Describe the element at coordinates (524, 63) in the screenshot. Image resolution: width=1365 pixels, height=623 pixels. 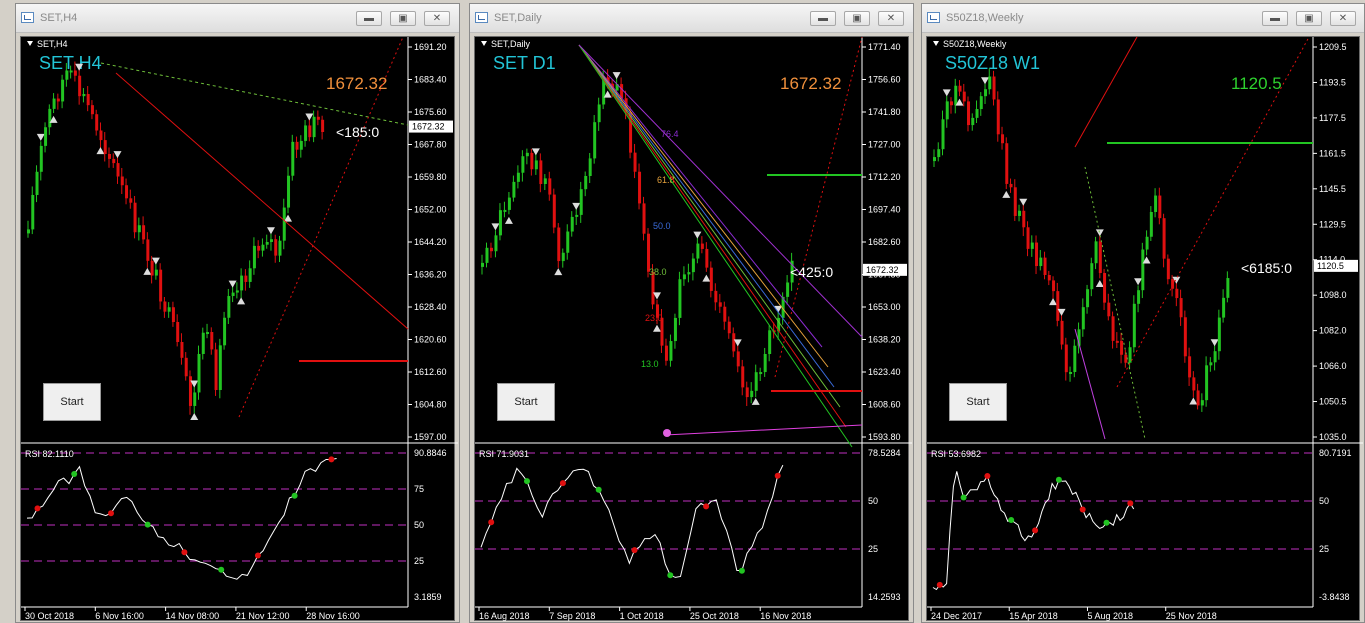
I see `symbol-timeframe-label: SET D1` at that location.